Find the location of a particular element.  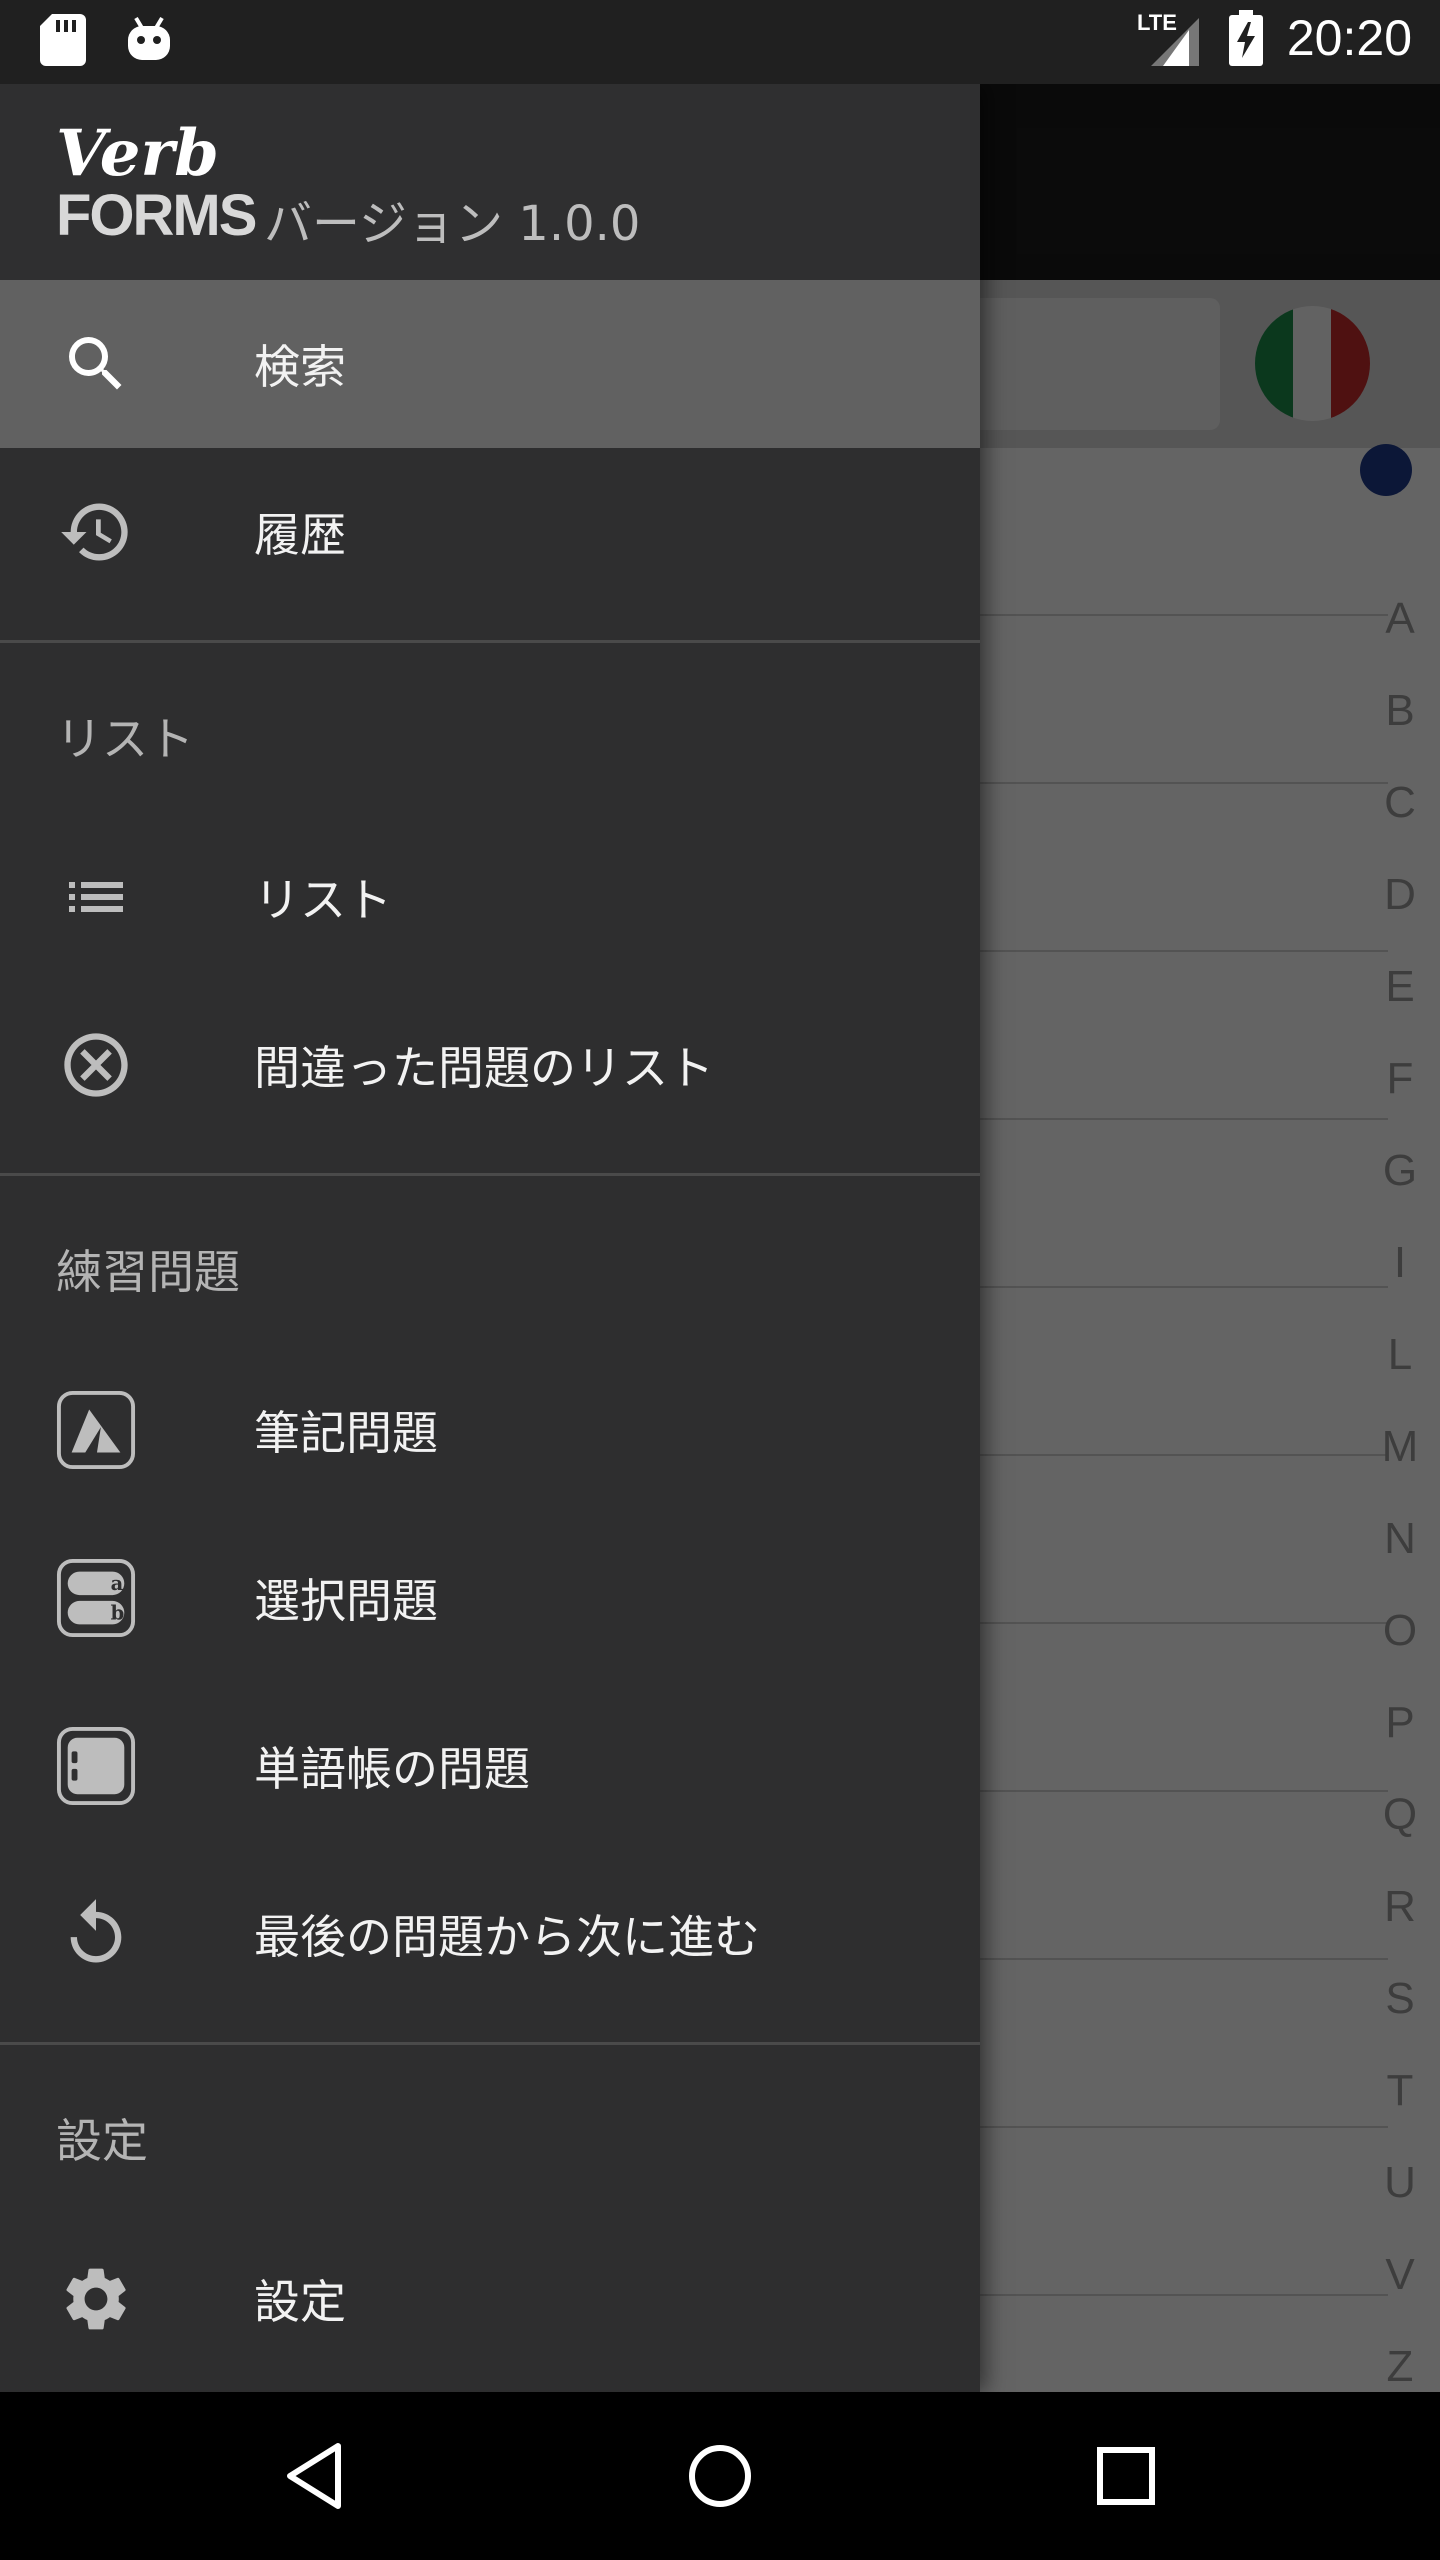

drawer-item-history: 履歴 is located at coordinates (490, 532).